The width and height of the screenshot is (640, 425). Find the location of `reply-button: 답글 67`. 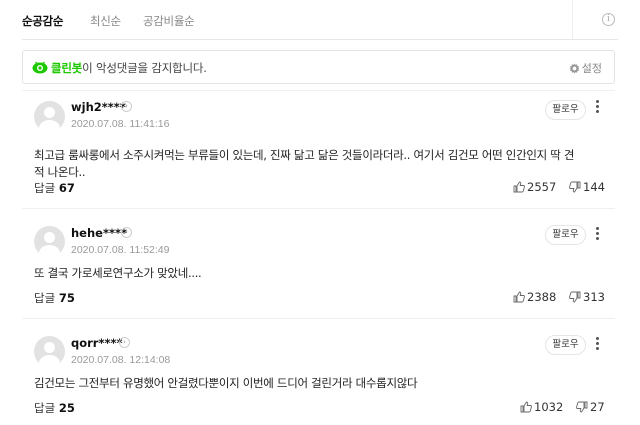

reply-button: 답글 67 is located at coordinates (54, 188).